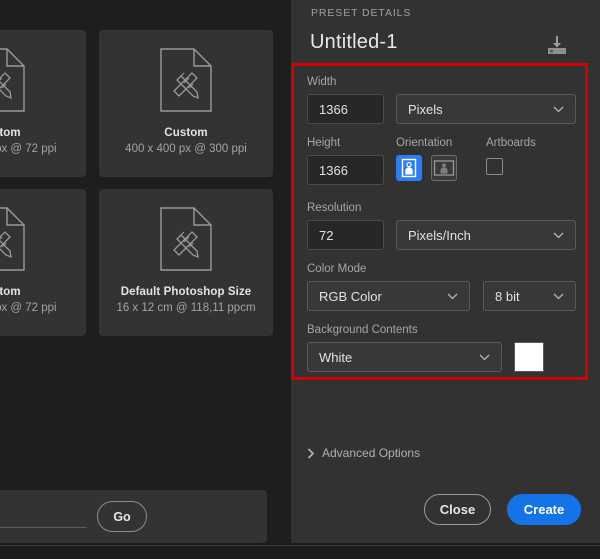  What do you see at coordinates (425, 109) in the screenshot?
I see `width-unit-value: Pixels` at bounding box center [425, 109].